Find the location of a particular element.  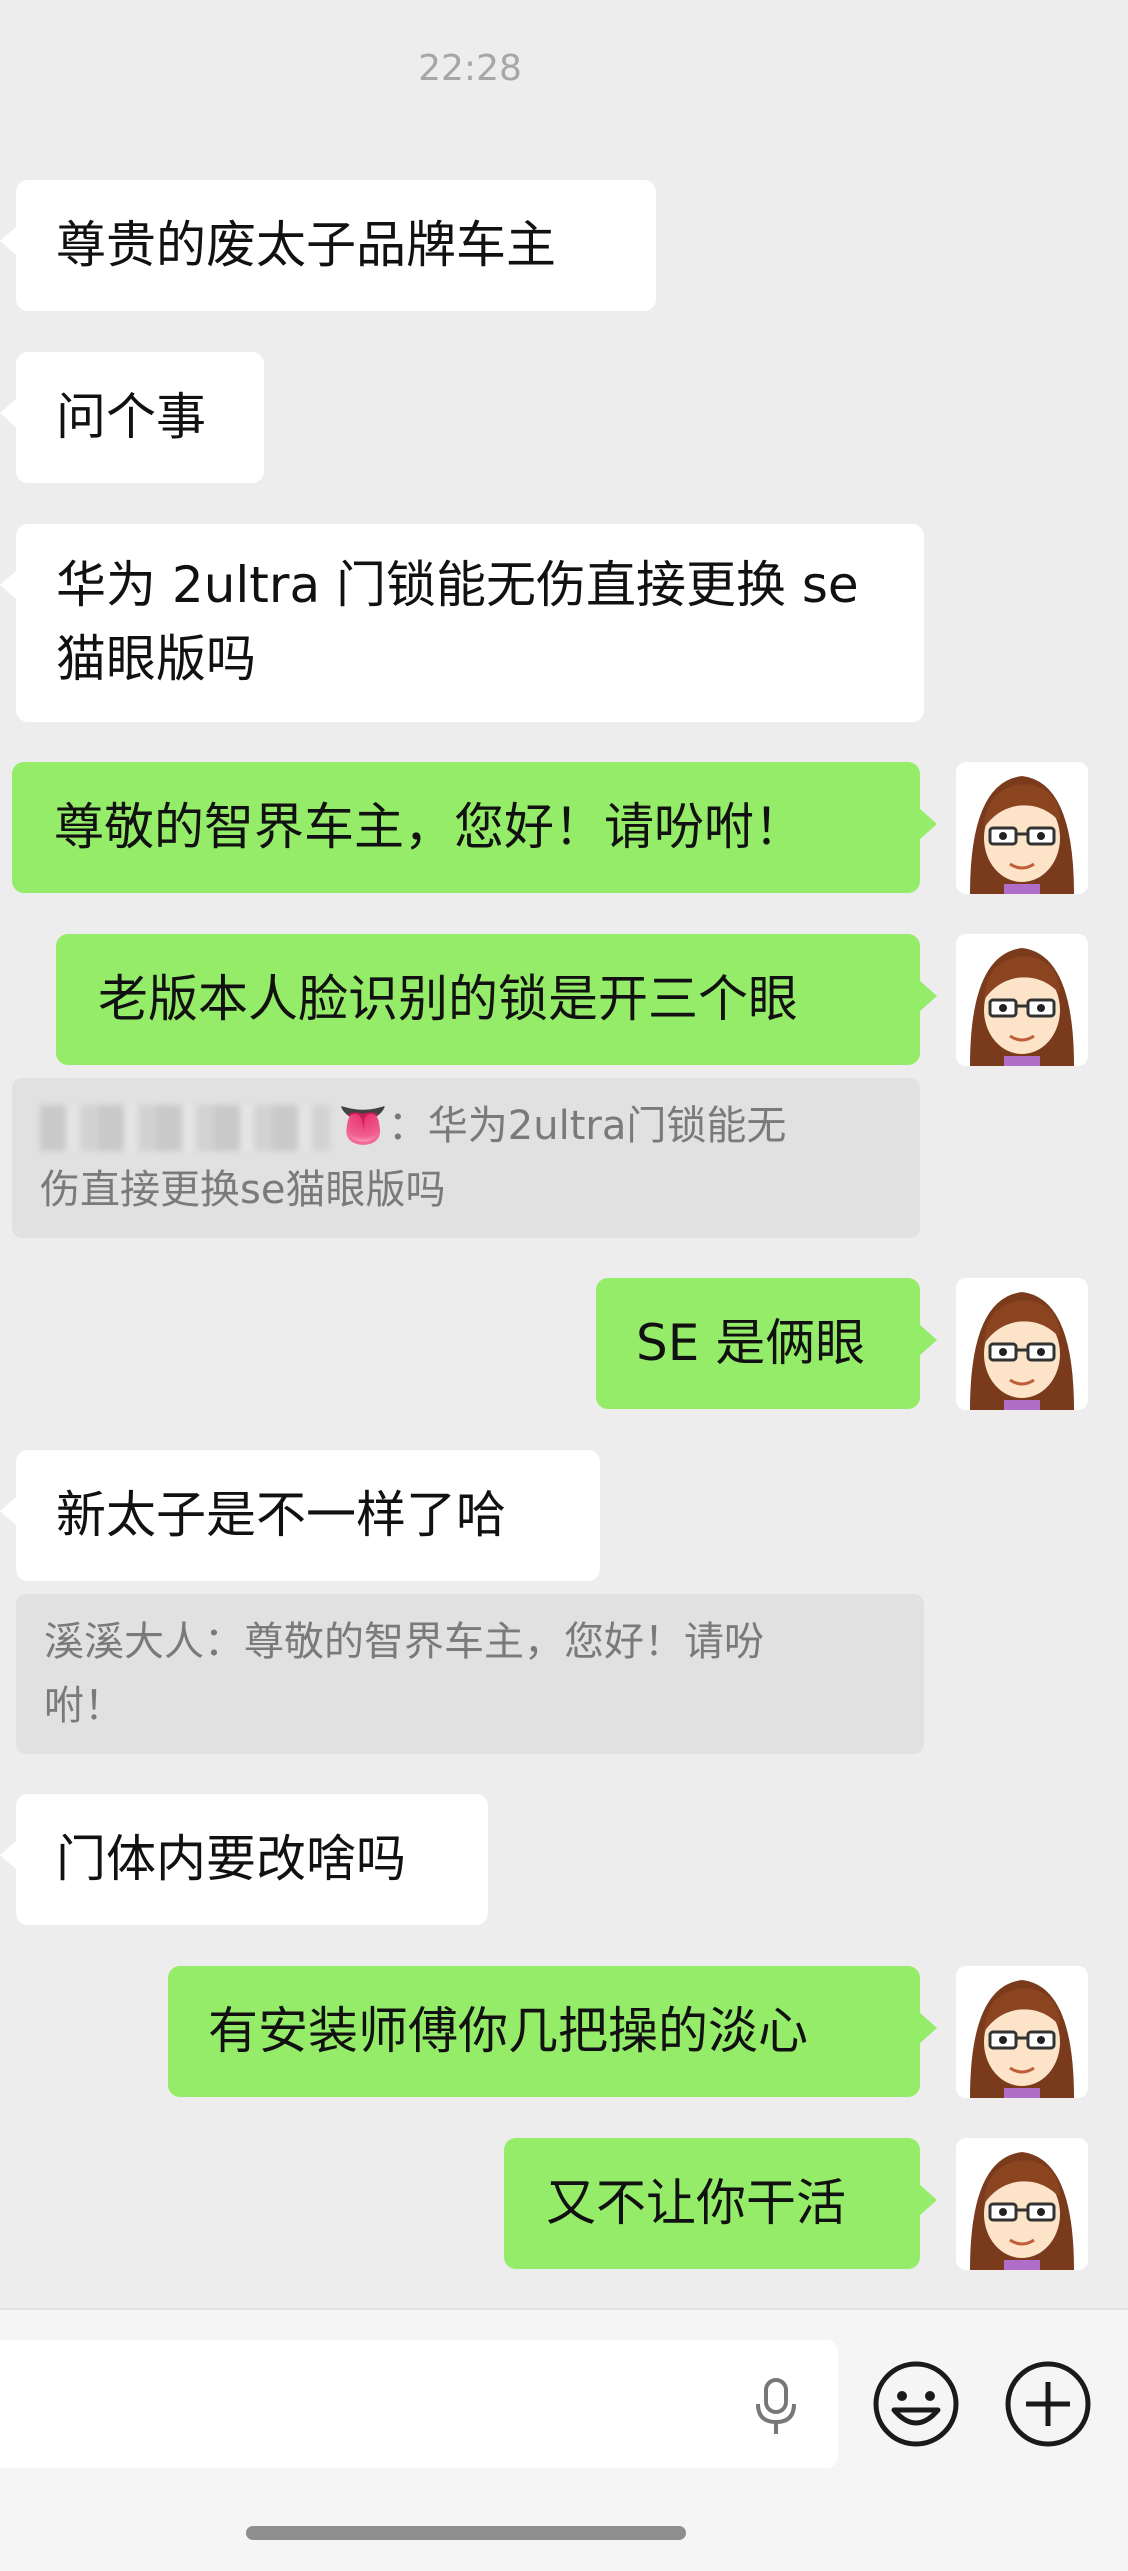

message-text: 问个事 is located at coordinates (131, 417).